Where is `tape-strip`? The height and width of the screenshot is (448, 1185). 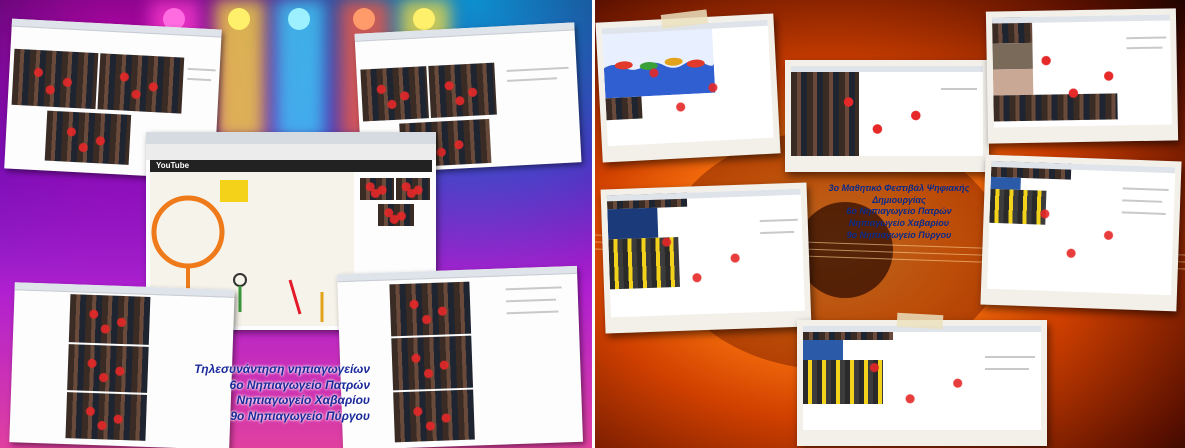
tape-strip is located at coordinates (920, 321).